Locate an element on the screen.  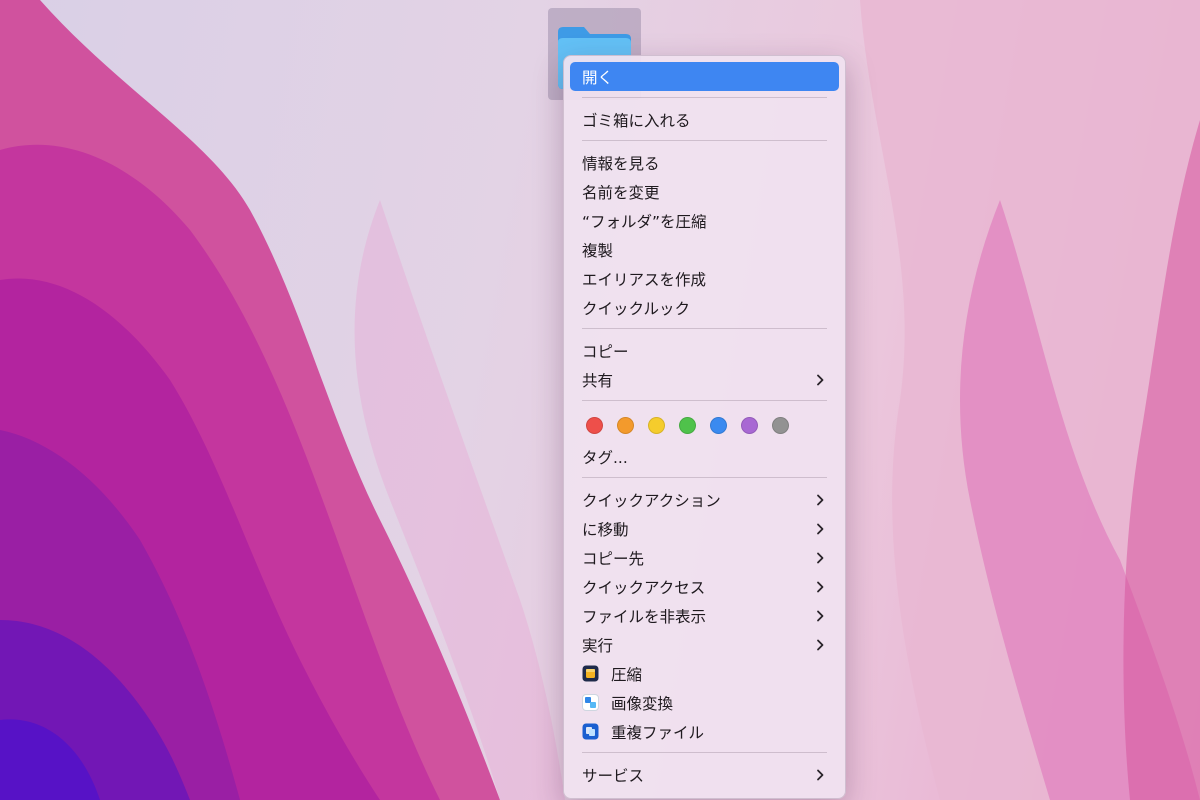
duplicate-files-app-icon is located at coordinates (590, 731).